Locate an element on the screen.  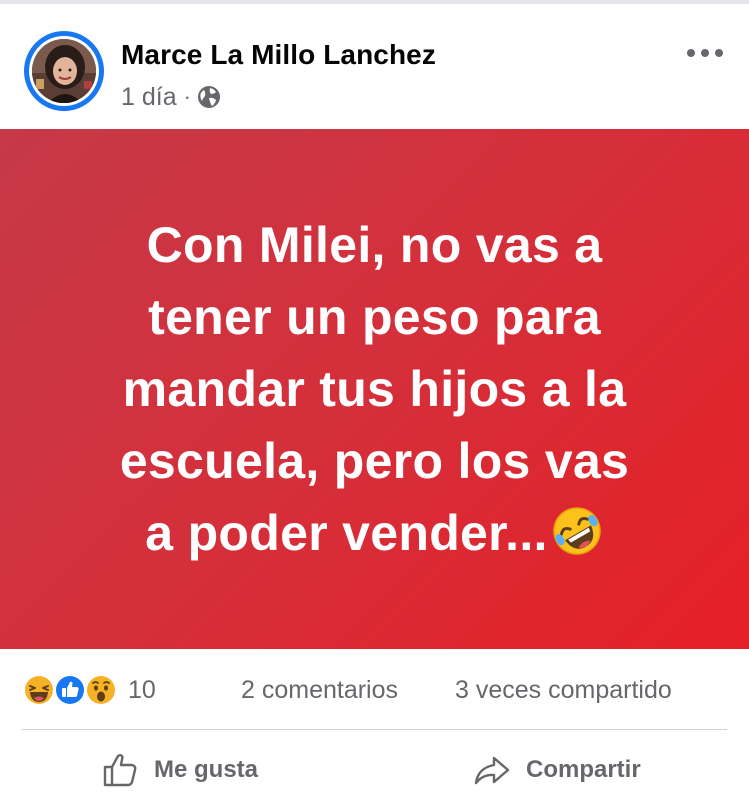
post-timestamp: 1 día is located at coordinates (149, 97).